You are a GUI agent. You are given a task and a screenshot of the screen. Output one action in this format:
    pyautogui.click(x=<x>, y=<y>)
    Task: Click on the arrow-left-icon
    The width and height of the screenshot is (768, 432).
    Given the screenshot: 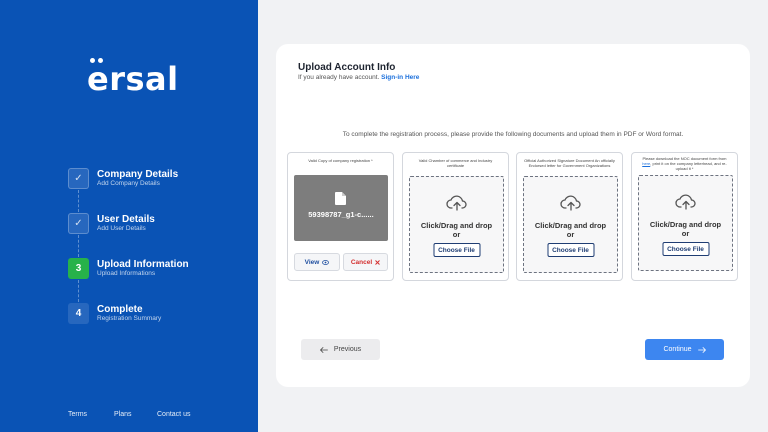 What is the action you would take?
    pyautogui.click(x=323, y=349)
    